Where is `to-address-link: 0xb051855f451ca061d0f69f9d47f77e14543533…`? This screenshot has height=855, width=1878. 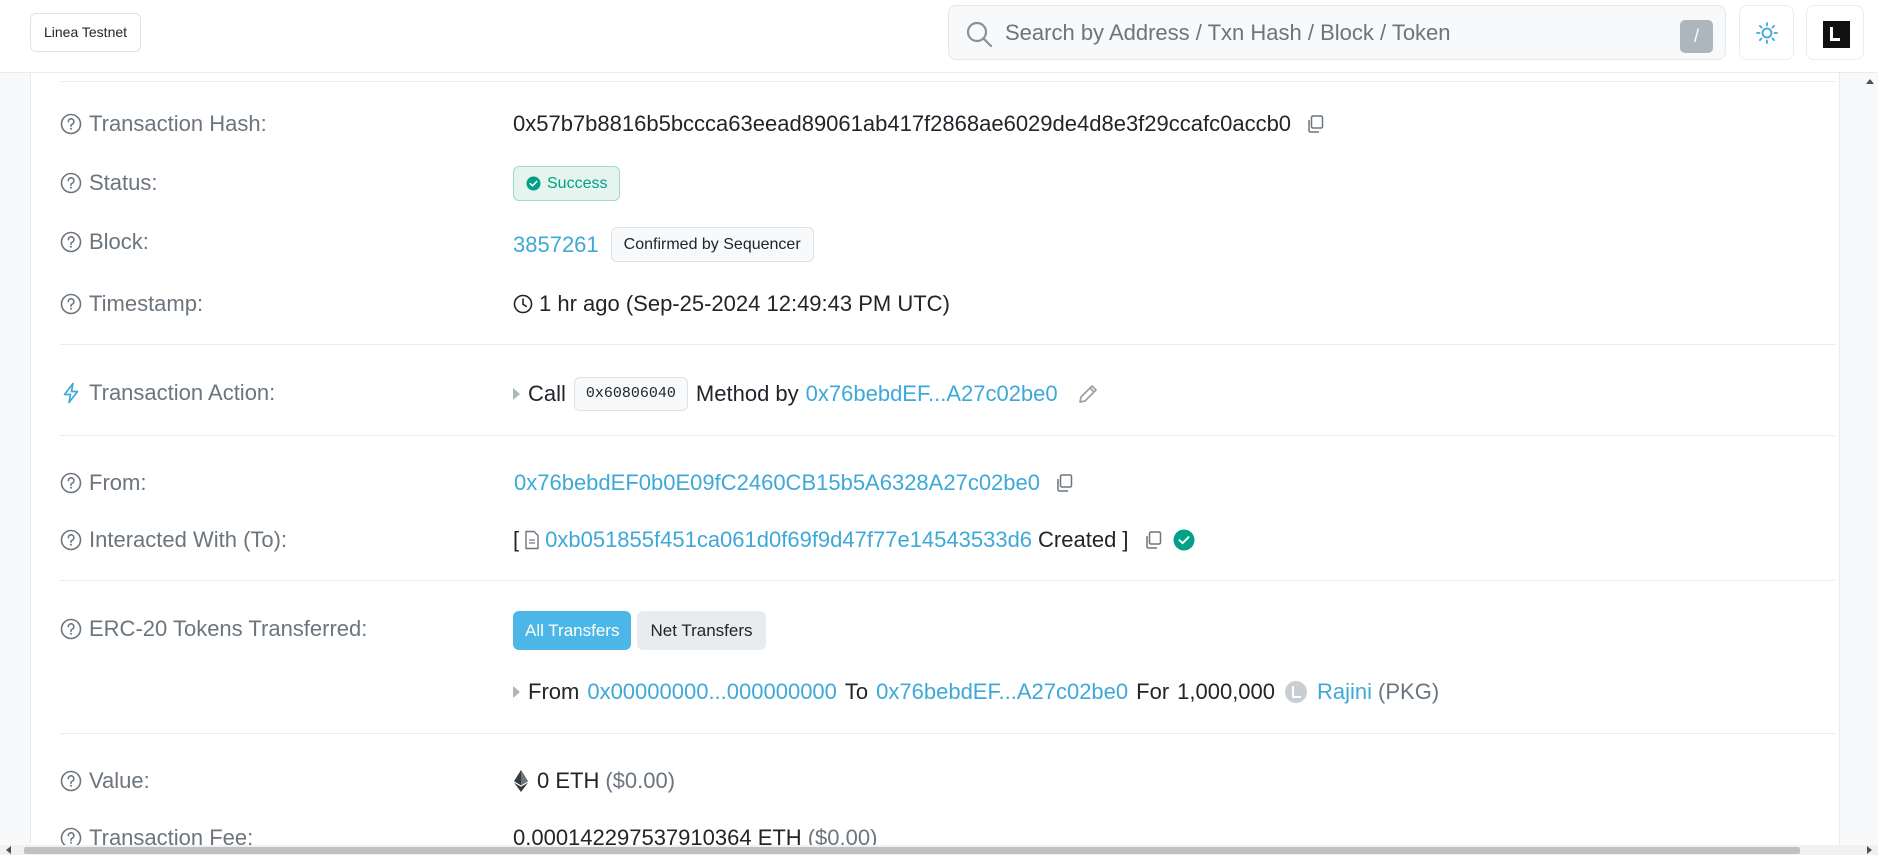 to-address-link: 0xb051855f451ca061d0f69f9d47f77e14543533… is located at coordinates (788, 540).